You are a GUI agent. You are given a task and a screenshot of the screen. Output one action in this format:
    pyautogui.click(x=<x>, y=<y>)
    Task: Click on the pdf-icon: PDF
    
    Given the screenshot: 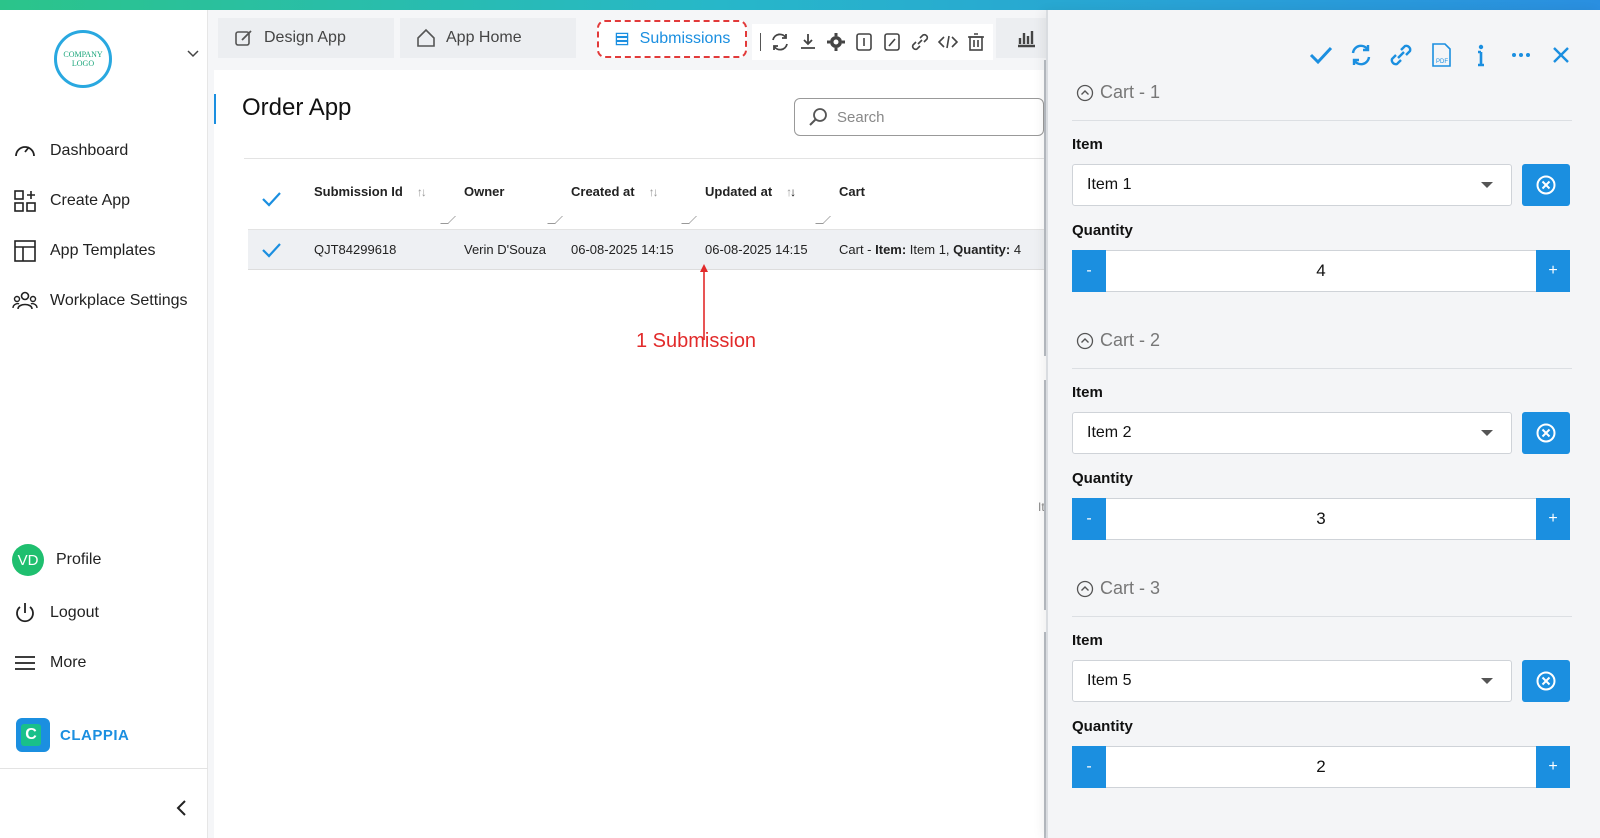 What is the action you would take?
    pyautogui.click(x=1441, y=55)
    